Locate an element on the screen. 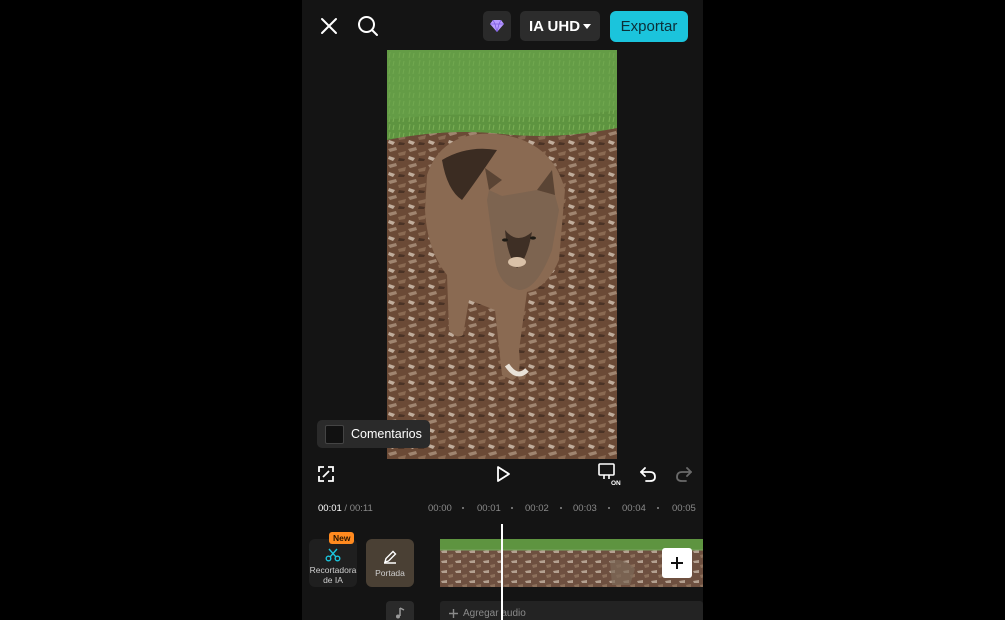  fullscreen-icon is located at coordinates (326, 474).